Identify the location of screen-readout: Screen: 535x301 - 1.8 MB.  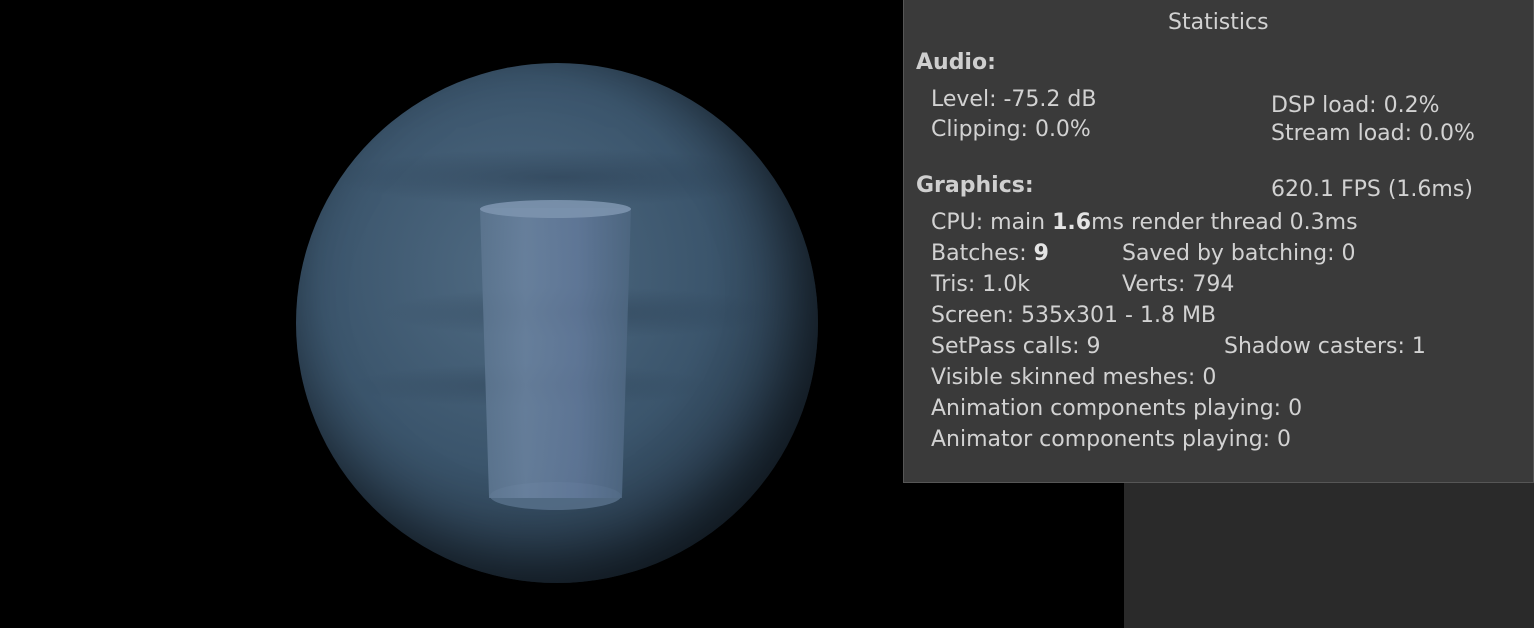
(1074, 315).